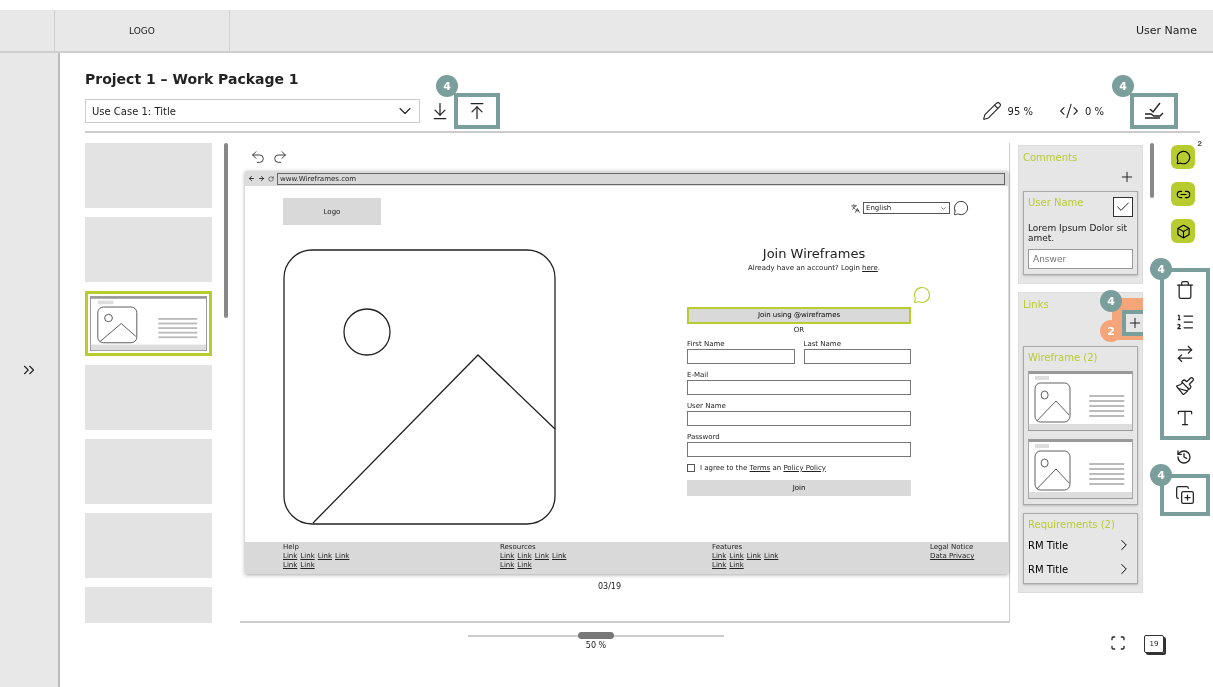 The height and width of the screenshot is (687, 1213). I want to click on back-icon, so click(251, 178).